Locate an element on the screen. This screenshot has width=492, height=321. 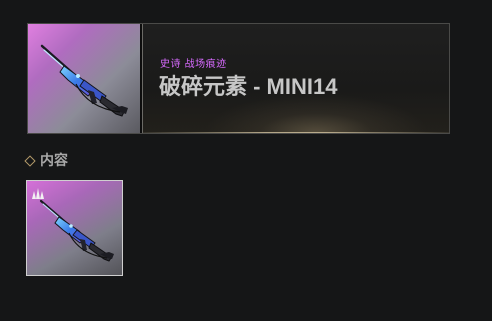
contents-section-header: 内容 is located at coordinates (46, 161).